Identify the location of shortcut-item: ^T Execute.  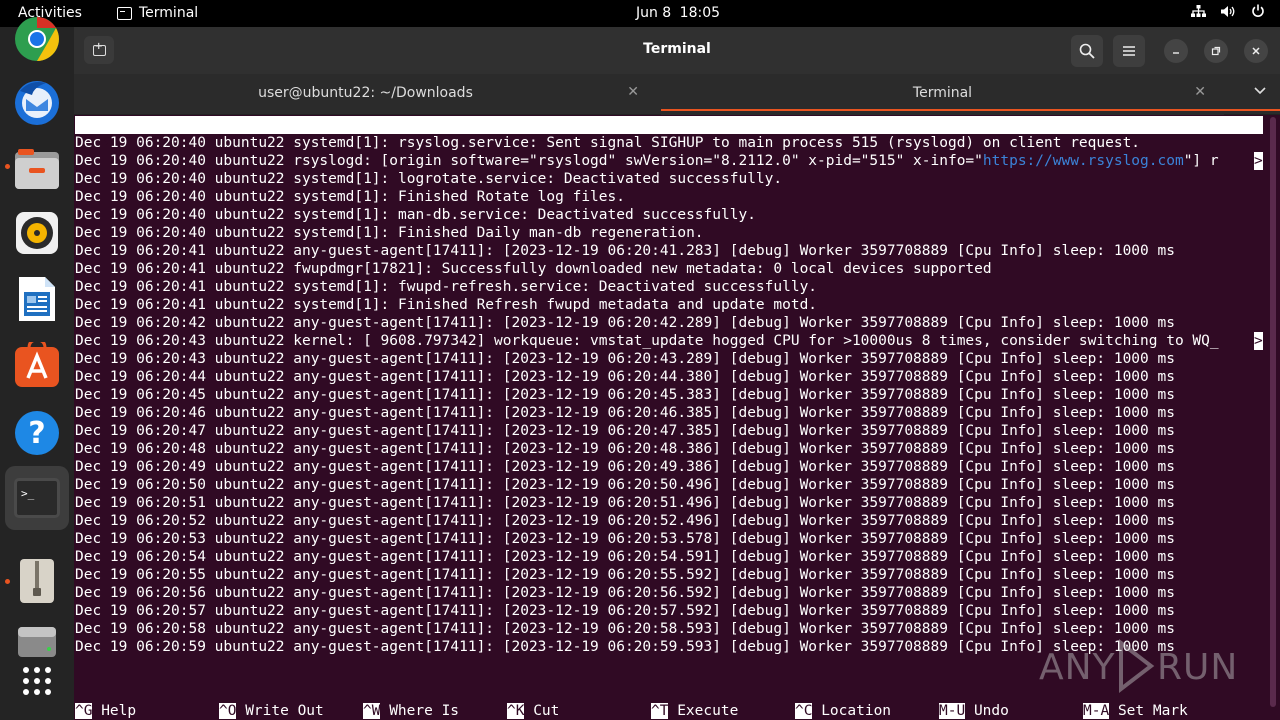
(694, 711).